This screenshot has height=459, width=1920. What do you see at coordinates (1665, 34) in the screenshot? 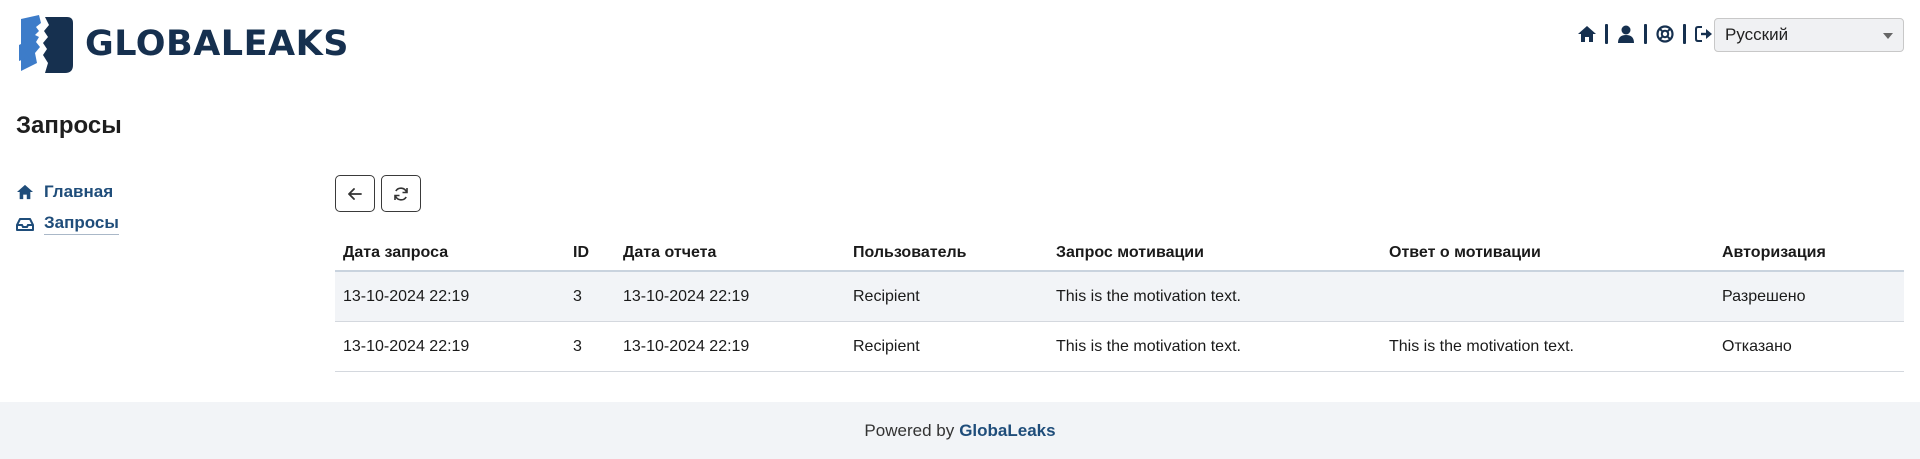
I see `support-icon` at bounding box center [1665, 34].